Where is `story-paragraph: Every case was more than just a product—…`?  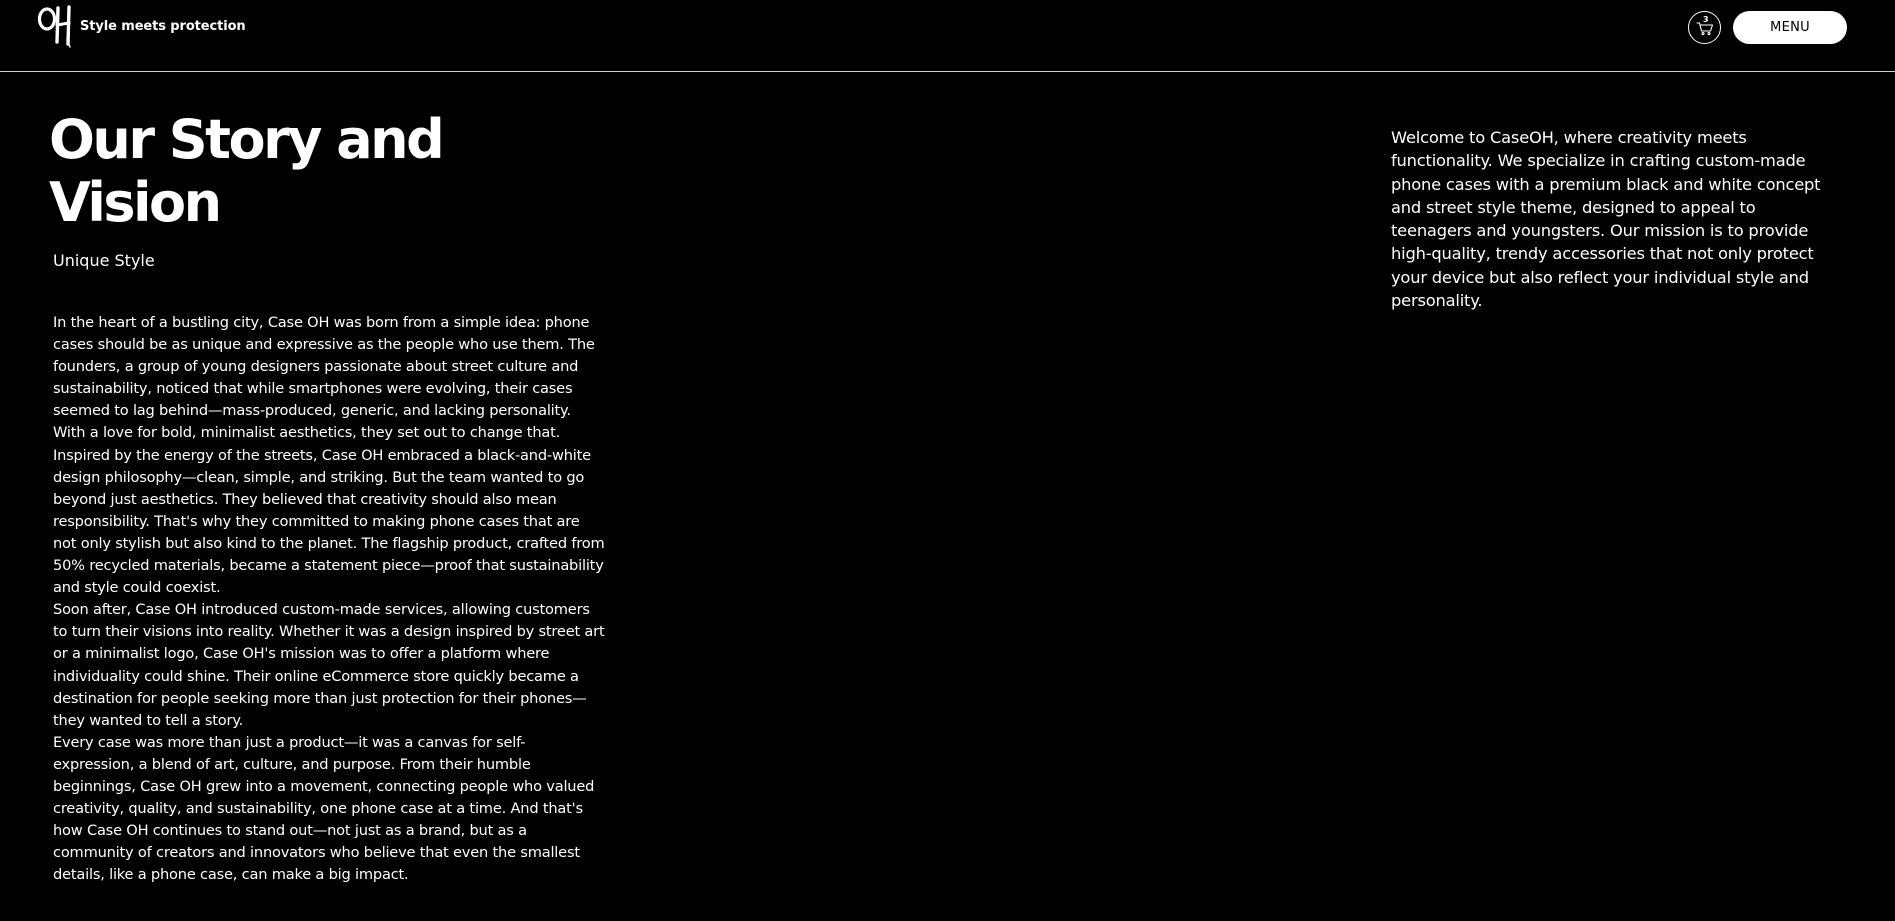
story-paragraph: Every case was more than just a product—… is located at coordinates (324, 808).